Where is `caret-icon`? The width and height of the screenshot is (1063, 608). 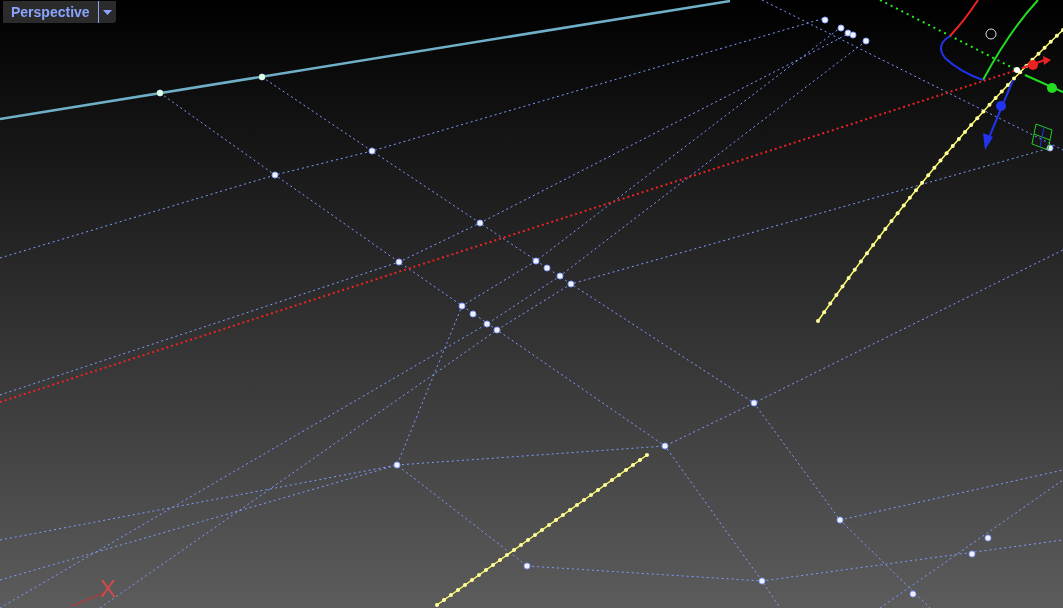
caret-icon is located at coordinates (107, 12).